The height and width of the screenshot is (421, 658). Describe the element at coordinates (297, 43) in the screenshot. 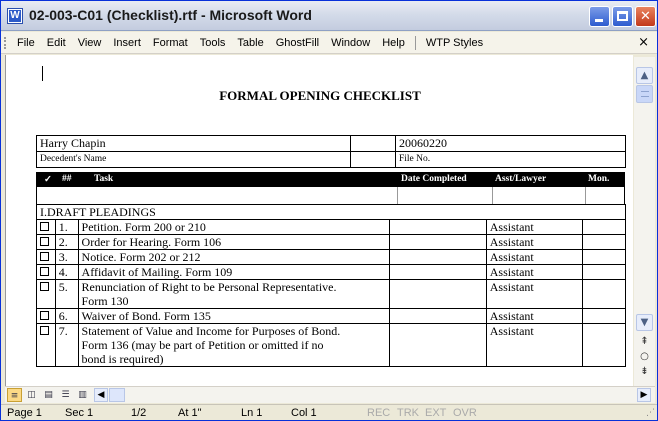

I see `menu-ghostfill: GhostFill` at that location.